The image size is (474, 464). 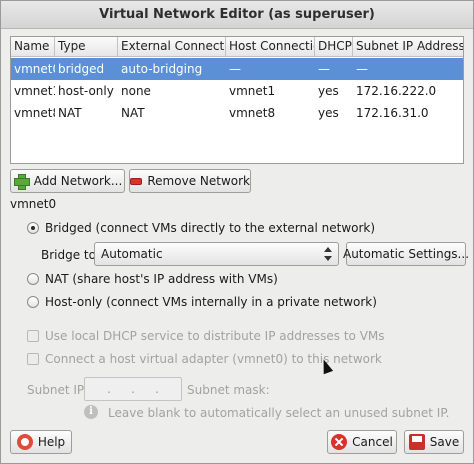 What do you see at coordinates (34, 91) in the screenshot?
I see `cell-name: vmnet1` at bounding box center [34, 91].